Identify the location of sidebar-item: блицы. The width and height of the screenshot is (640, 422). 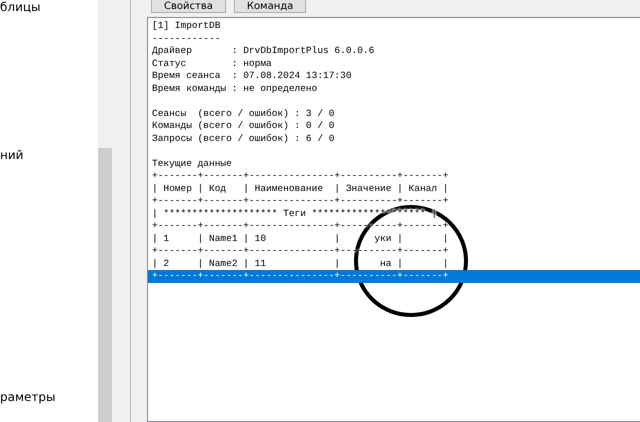
(20, 7).